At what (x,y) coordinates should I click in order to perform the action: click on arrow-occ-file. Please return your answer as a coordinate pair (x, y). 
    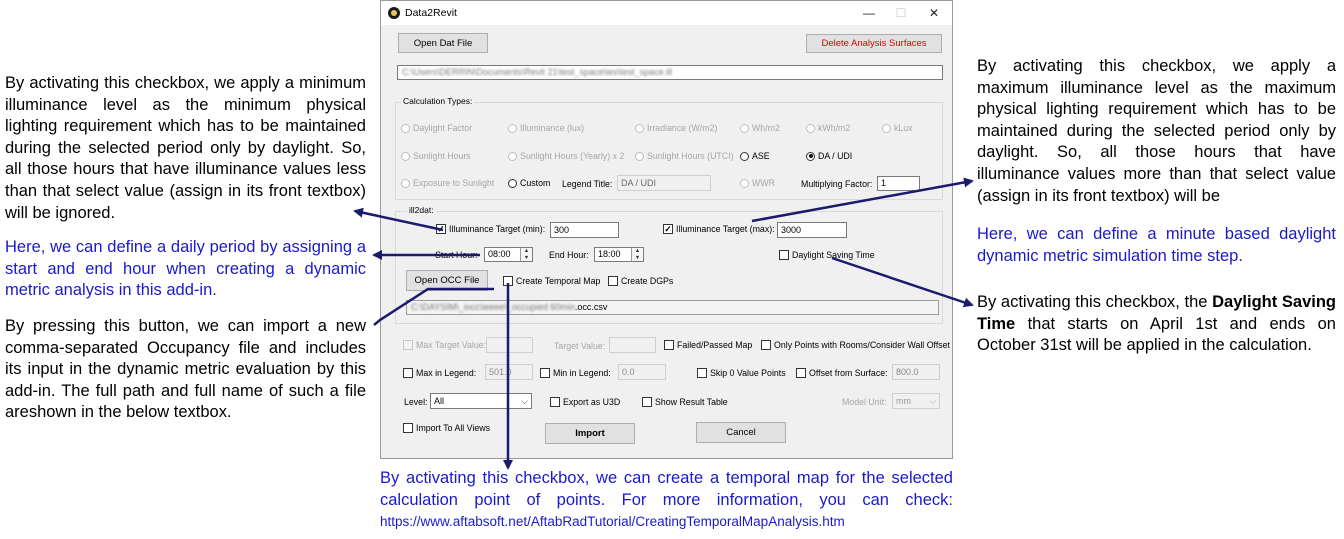
    Looking at the image, I should click on (433, 306).